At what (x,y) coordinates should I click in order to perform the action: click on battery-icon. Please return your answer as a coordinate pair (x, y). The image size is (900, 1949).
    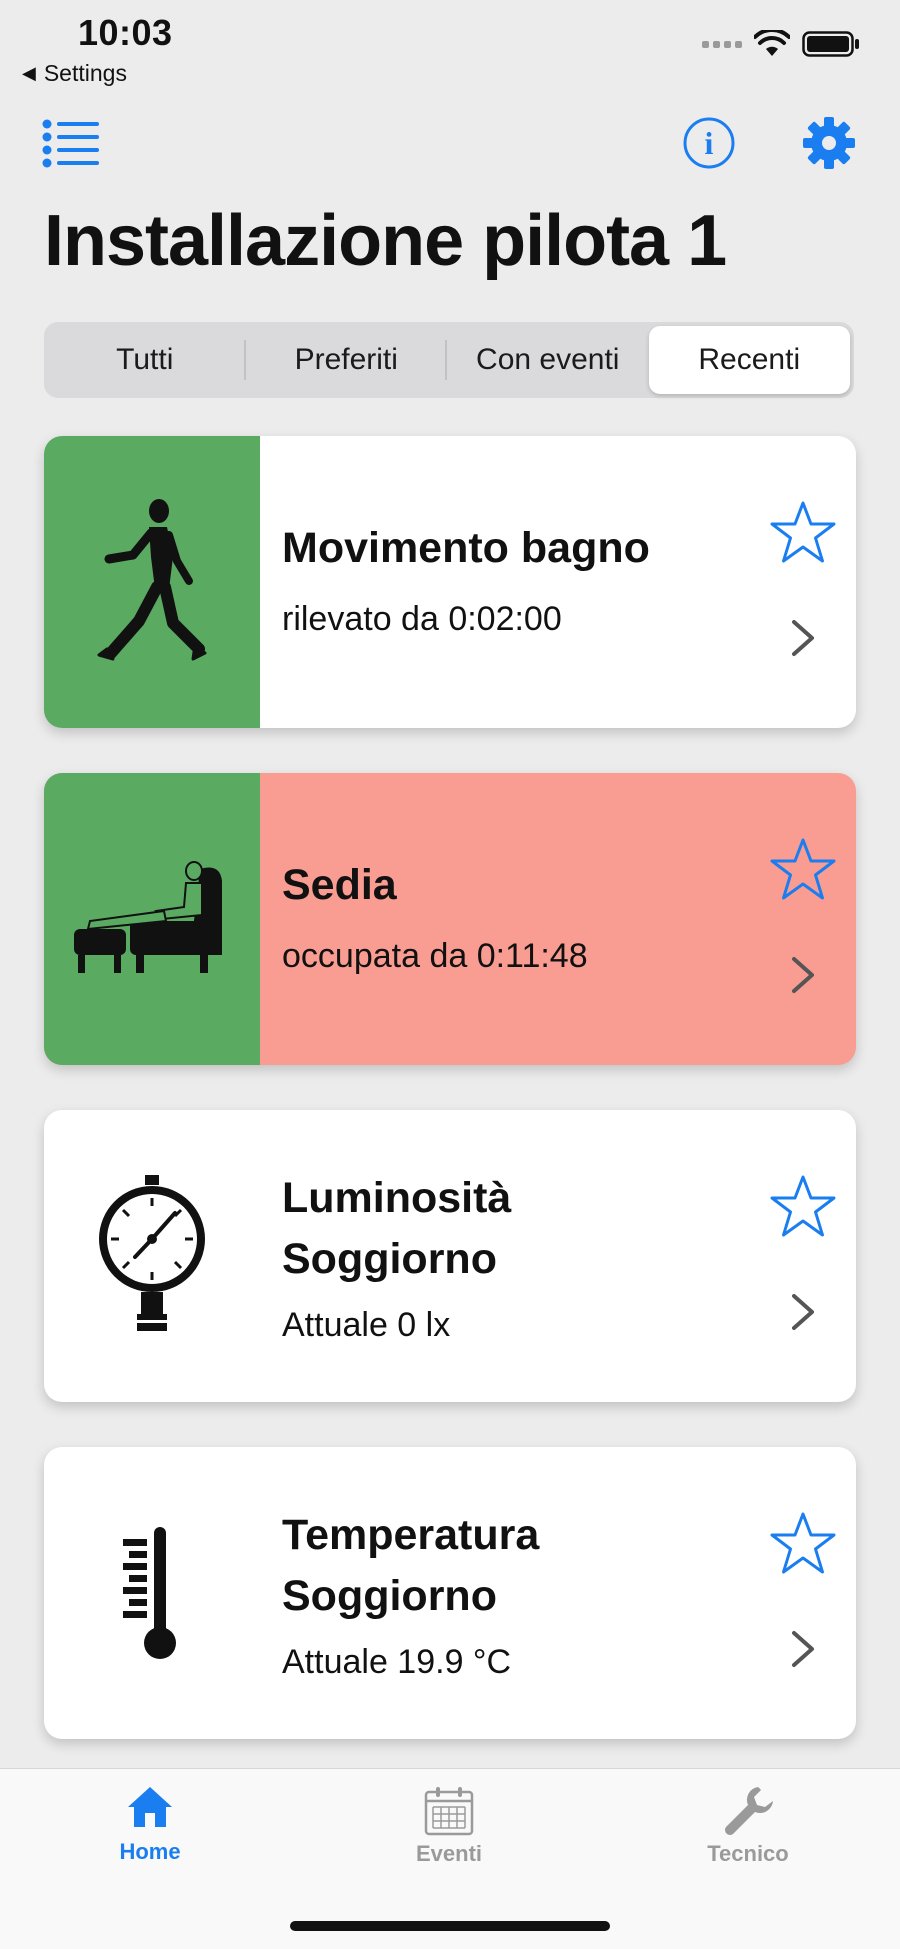
    Looking at the image, I should click on (830, 44).